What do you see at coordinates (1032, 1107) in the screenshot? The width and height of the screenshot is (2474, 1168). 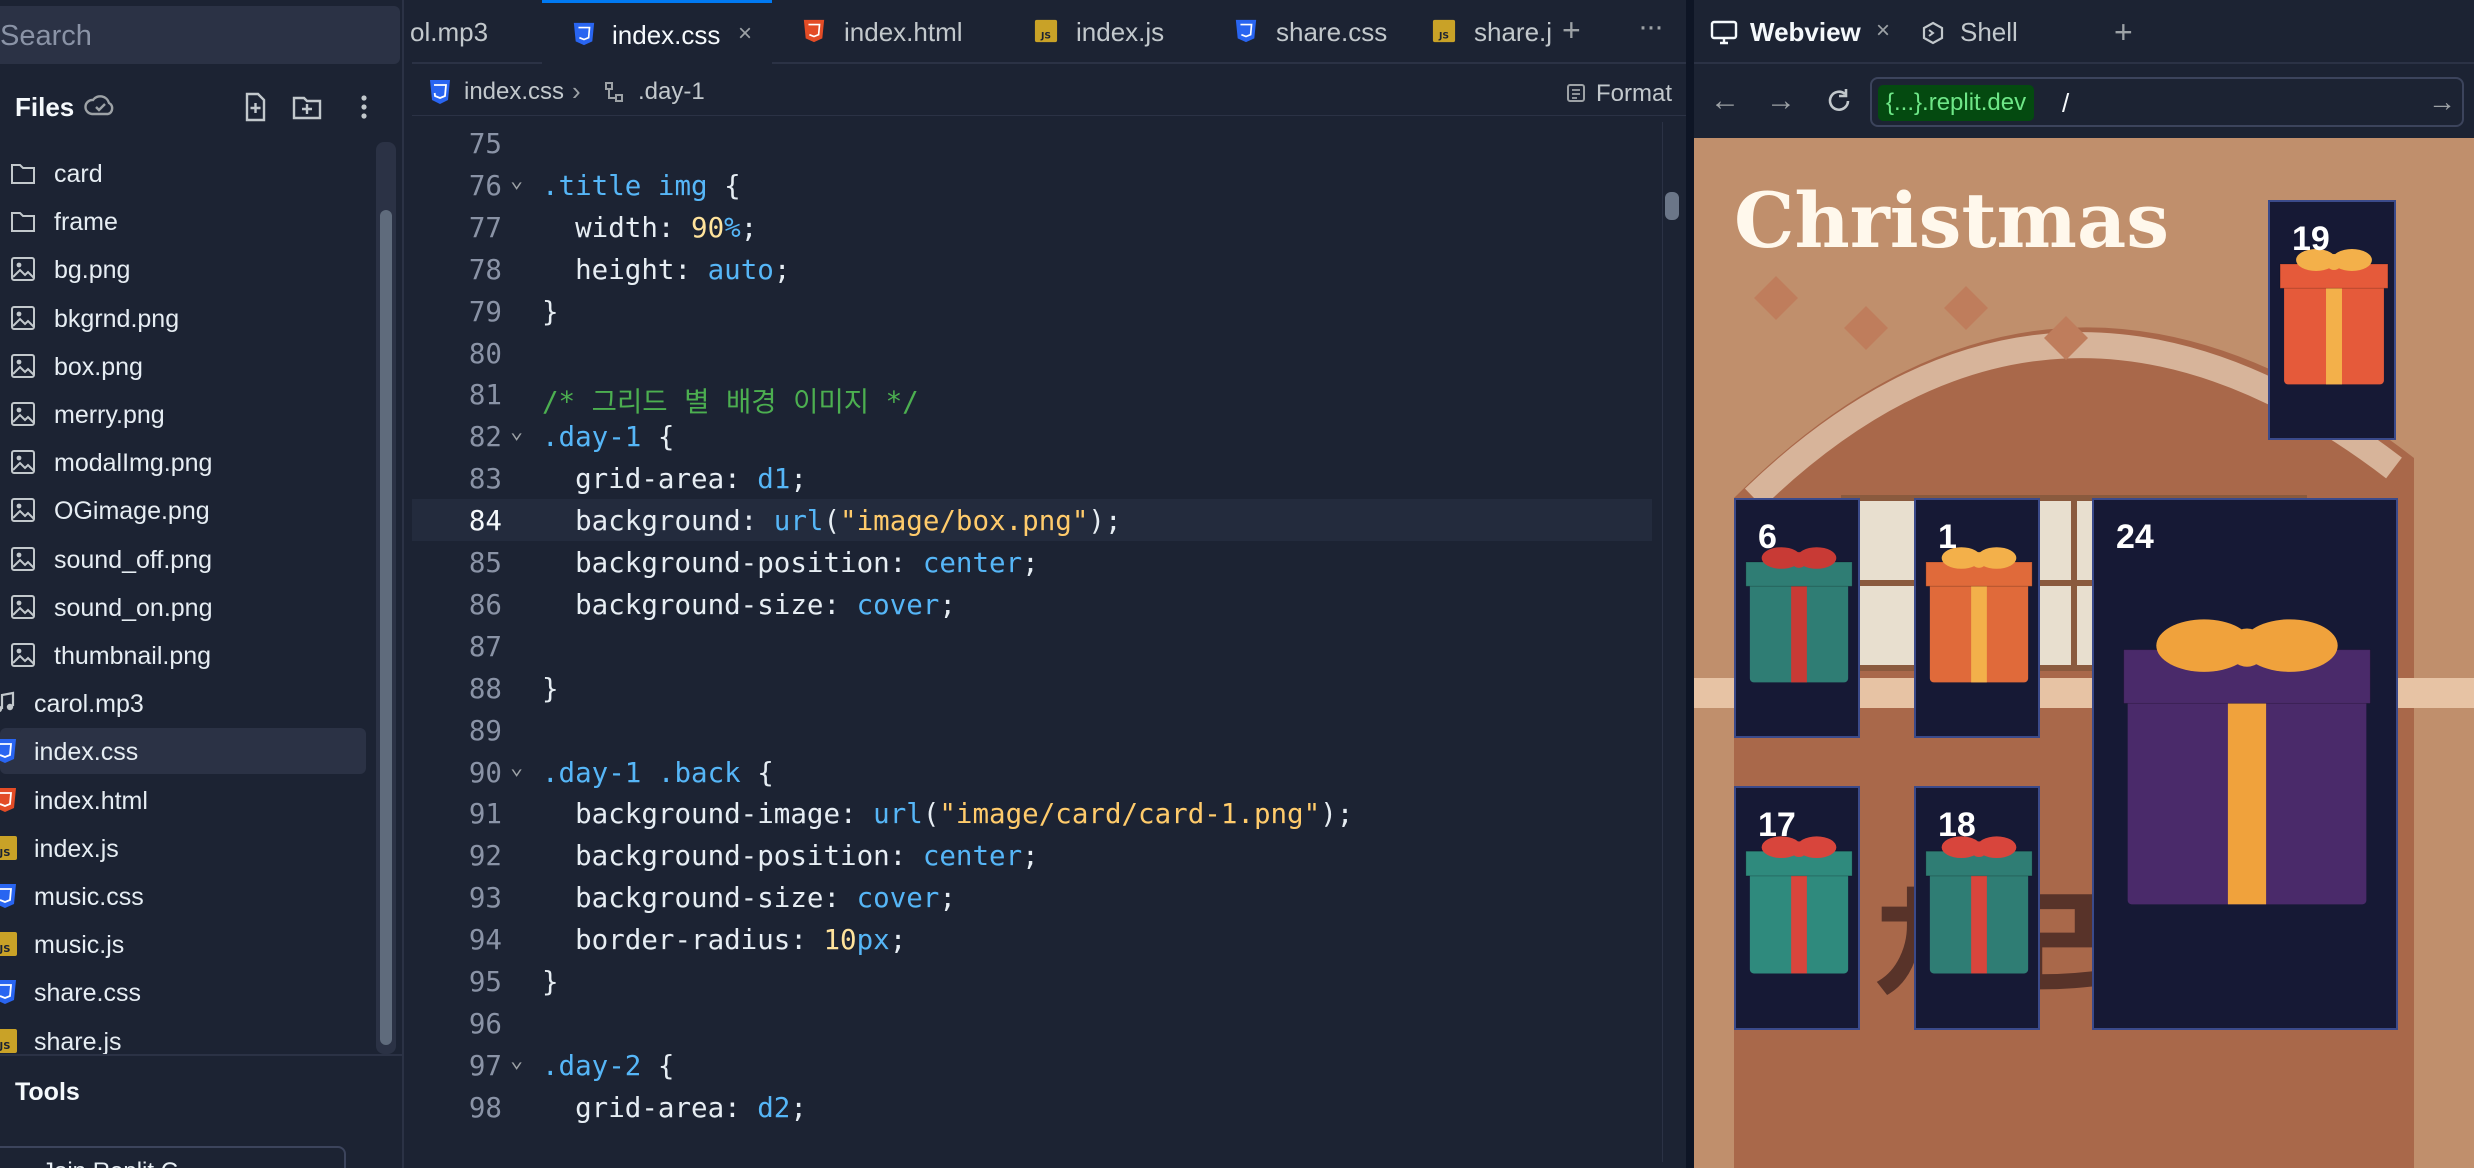 I see `code-line: 98 grid-area: d2;` at bounding box center [1032, 1107].